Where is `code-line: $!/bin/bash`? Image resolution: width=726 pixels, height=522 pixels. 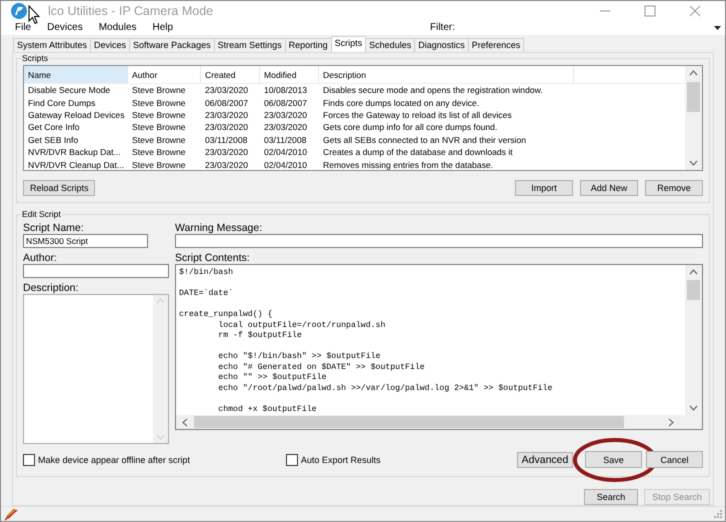 code-line: $!/bin/bash is located at coordinates (206, 273).